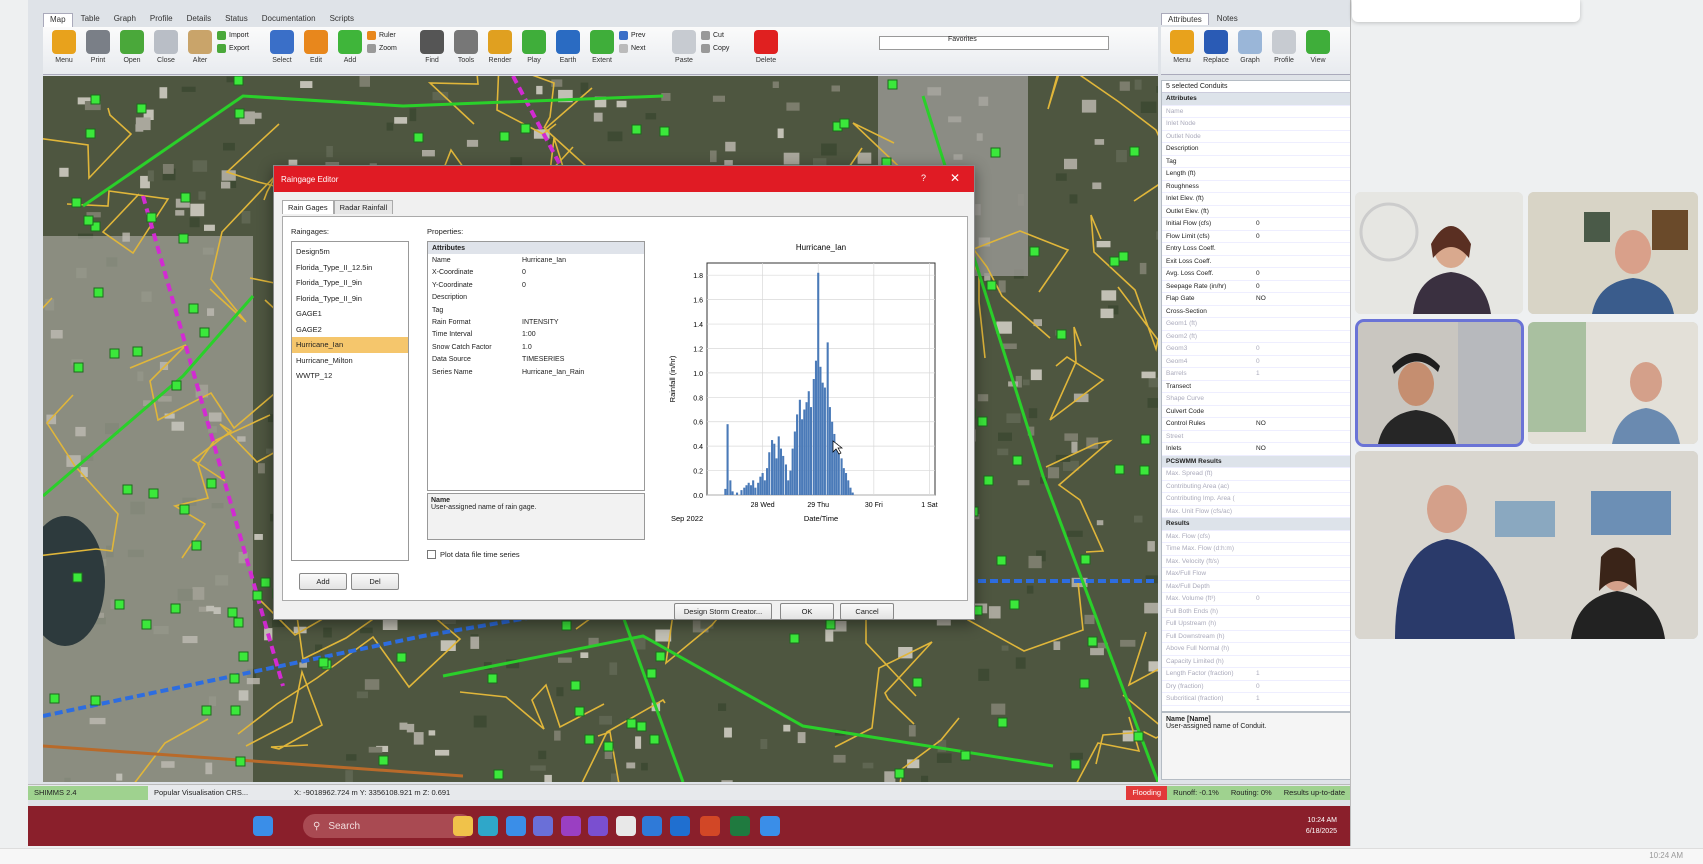 The height and width of the screenshot is (864, 1703). Describe the element at coordinates (1256, 674) in the screenshot. I see `attribute-row: Length Factor (fraction) 1` at that location.